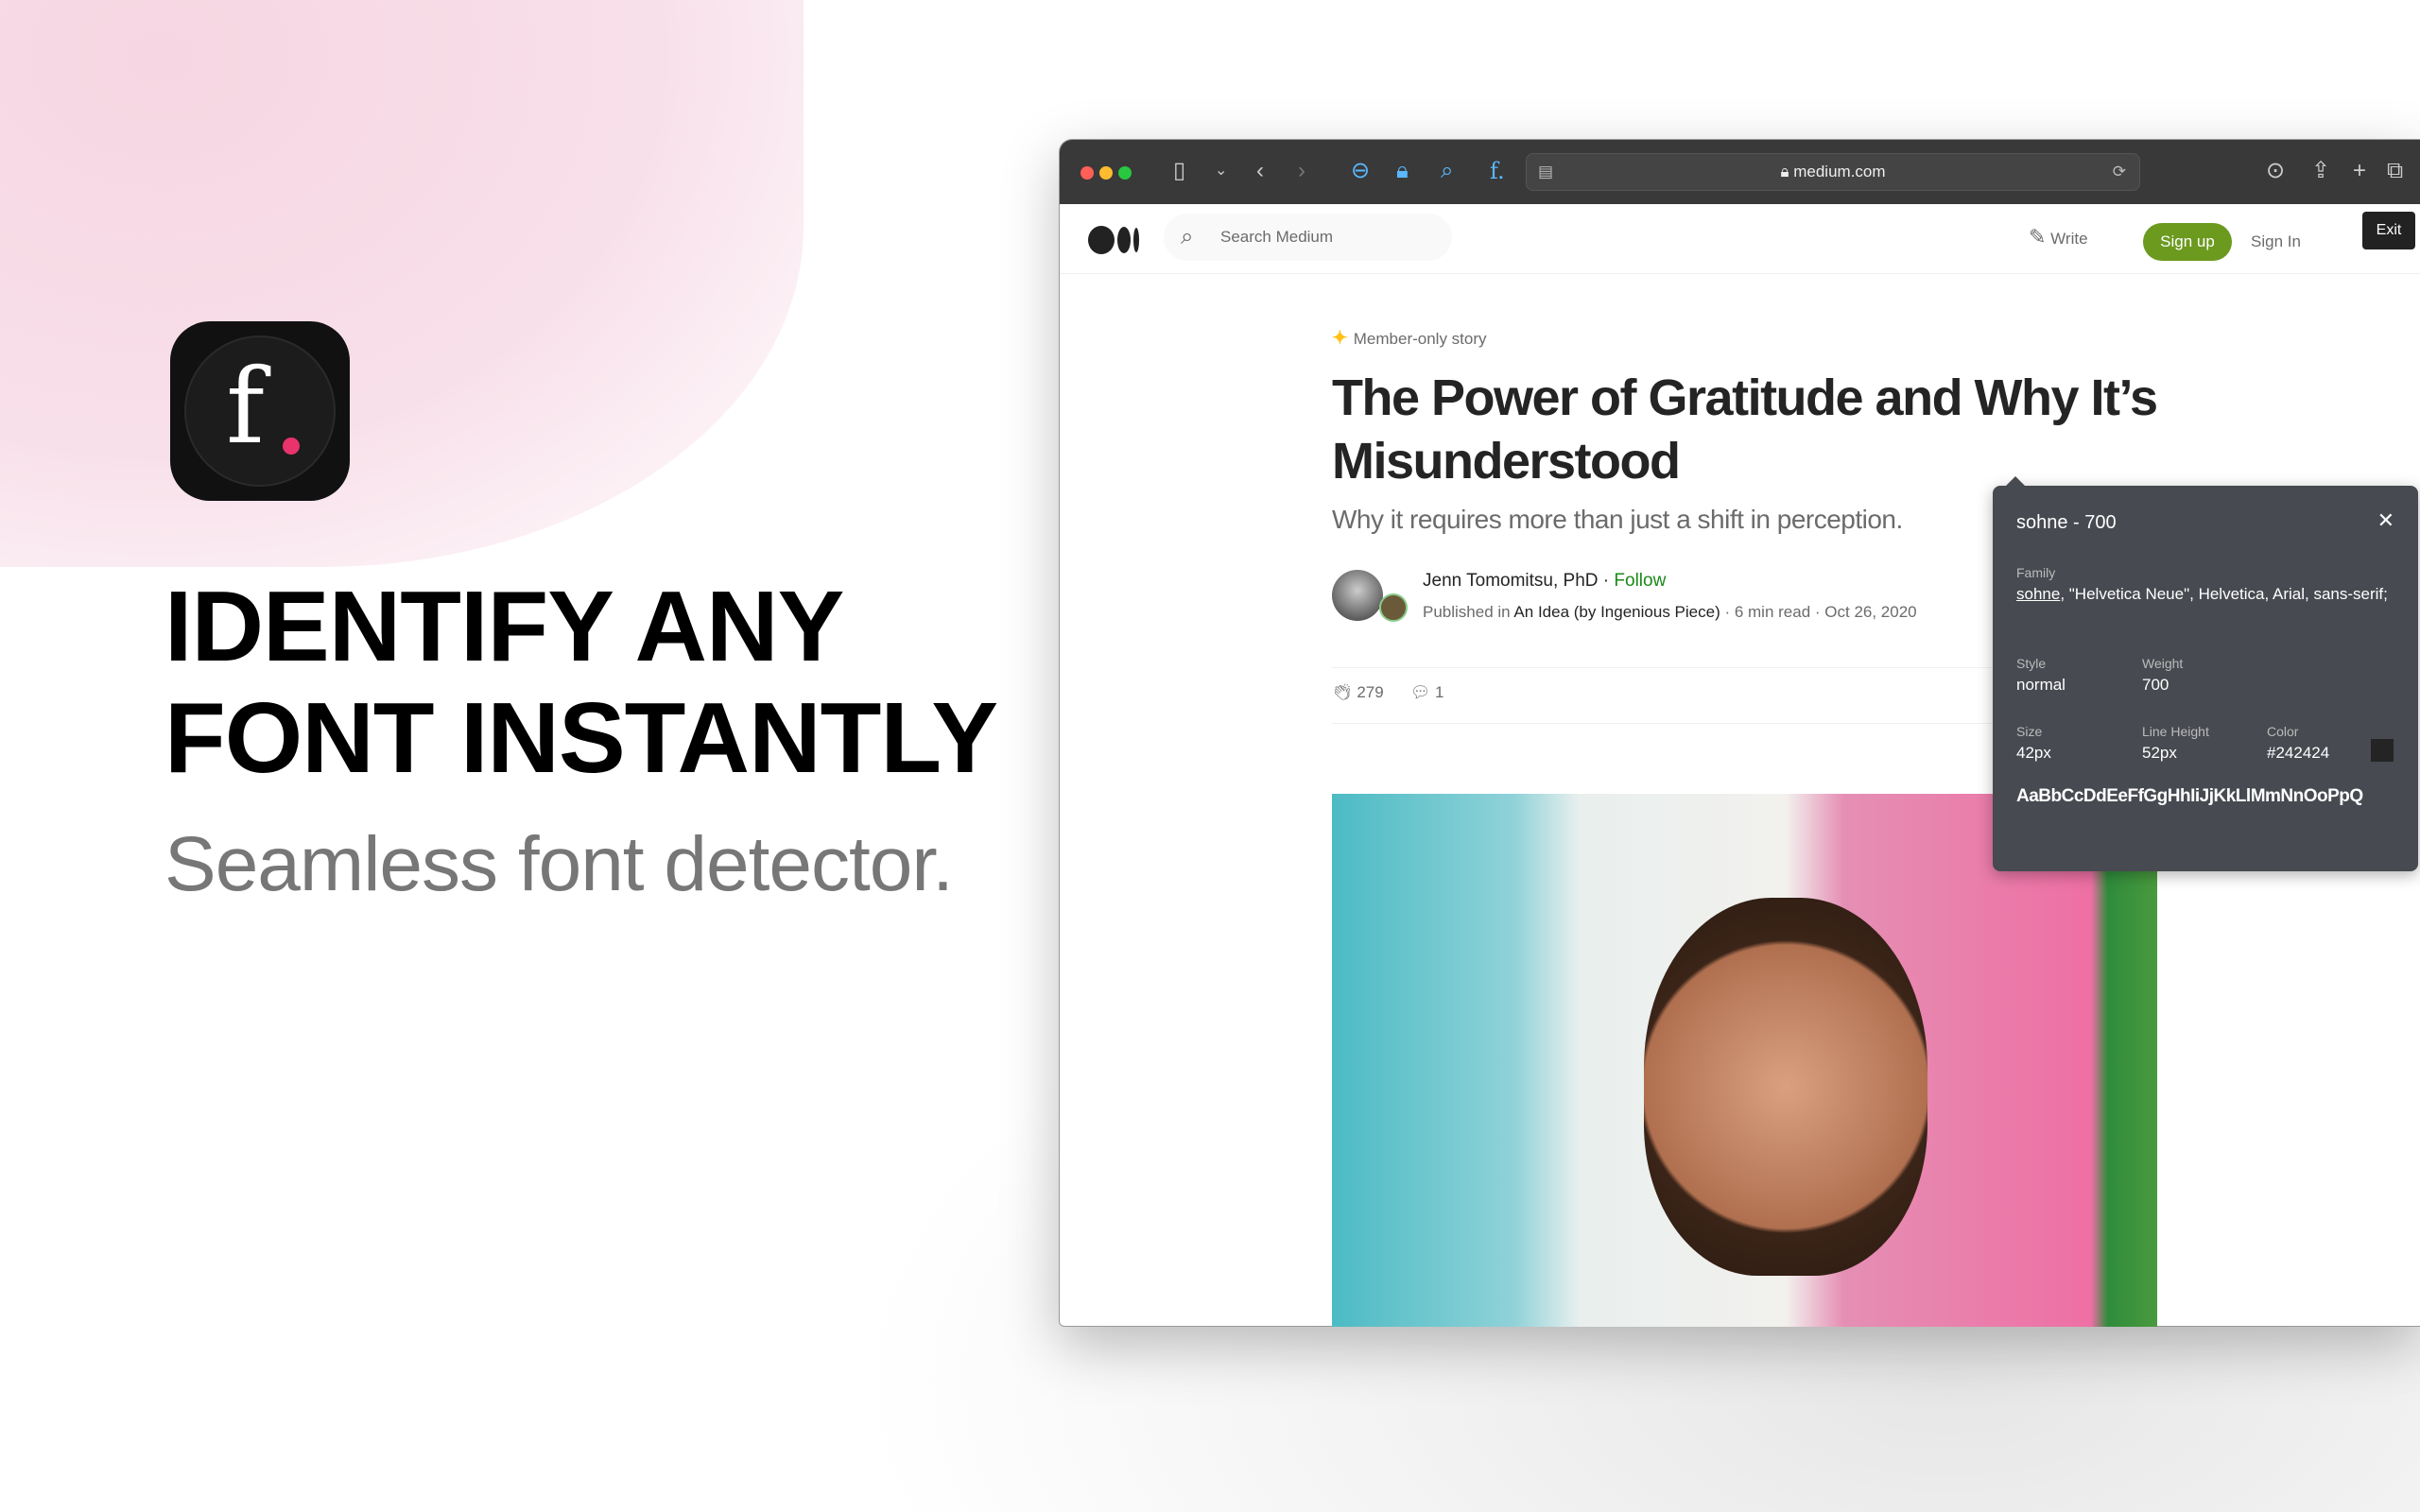  Describe the element at coordinates (291, 446) in the screenshot. I see `app-icon-dot` at that location.